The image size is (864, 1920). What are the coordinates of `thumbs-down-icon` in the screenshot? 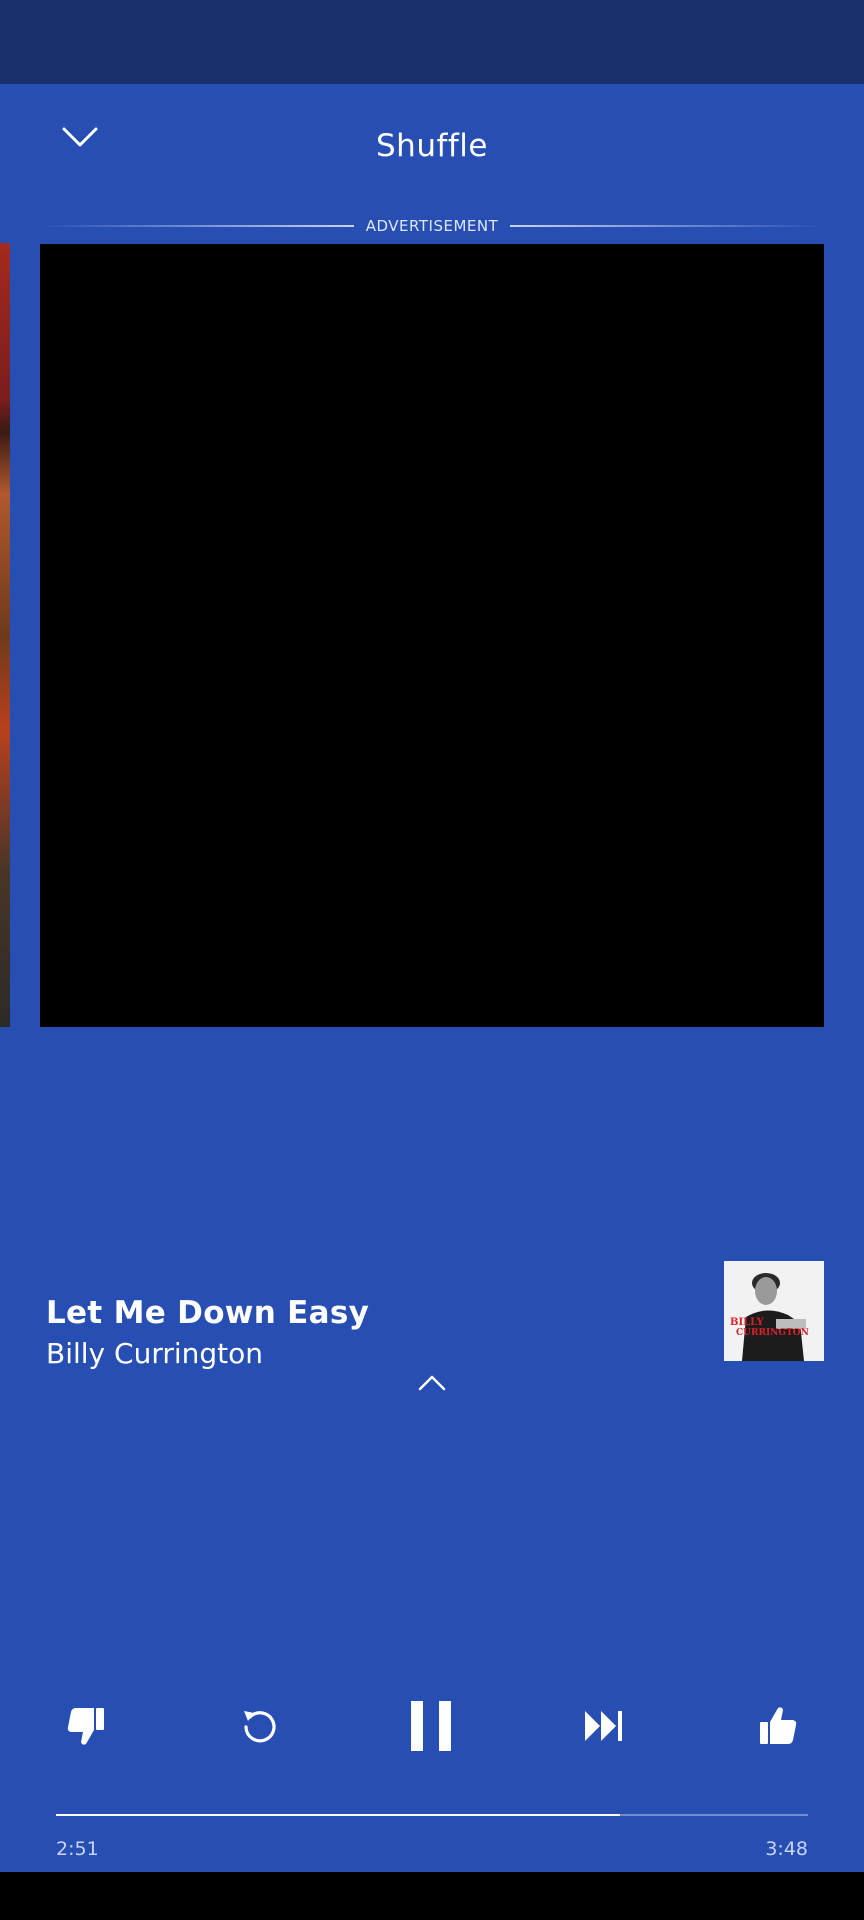 It's located at (85, 1726).